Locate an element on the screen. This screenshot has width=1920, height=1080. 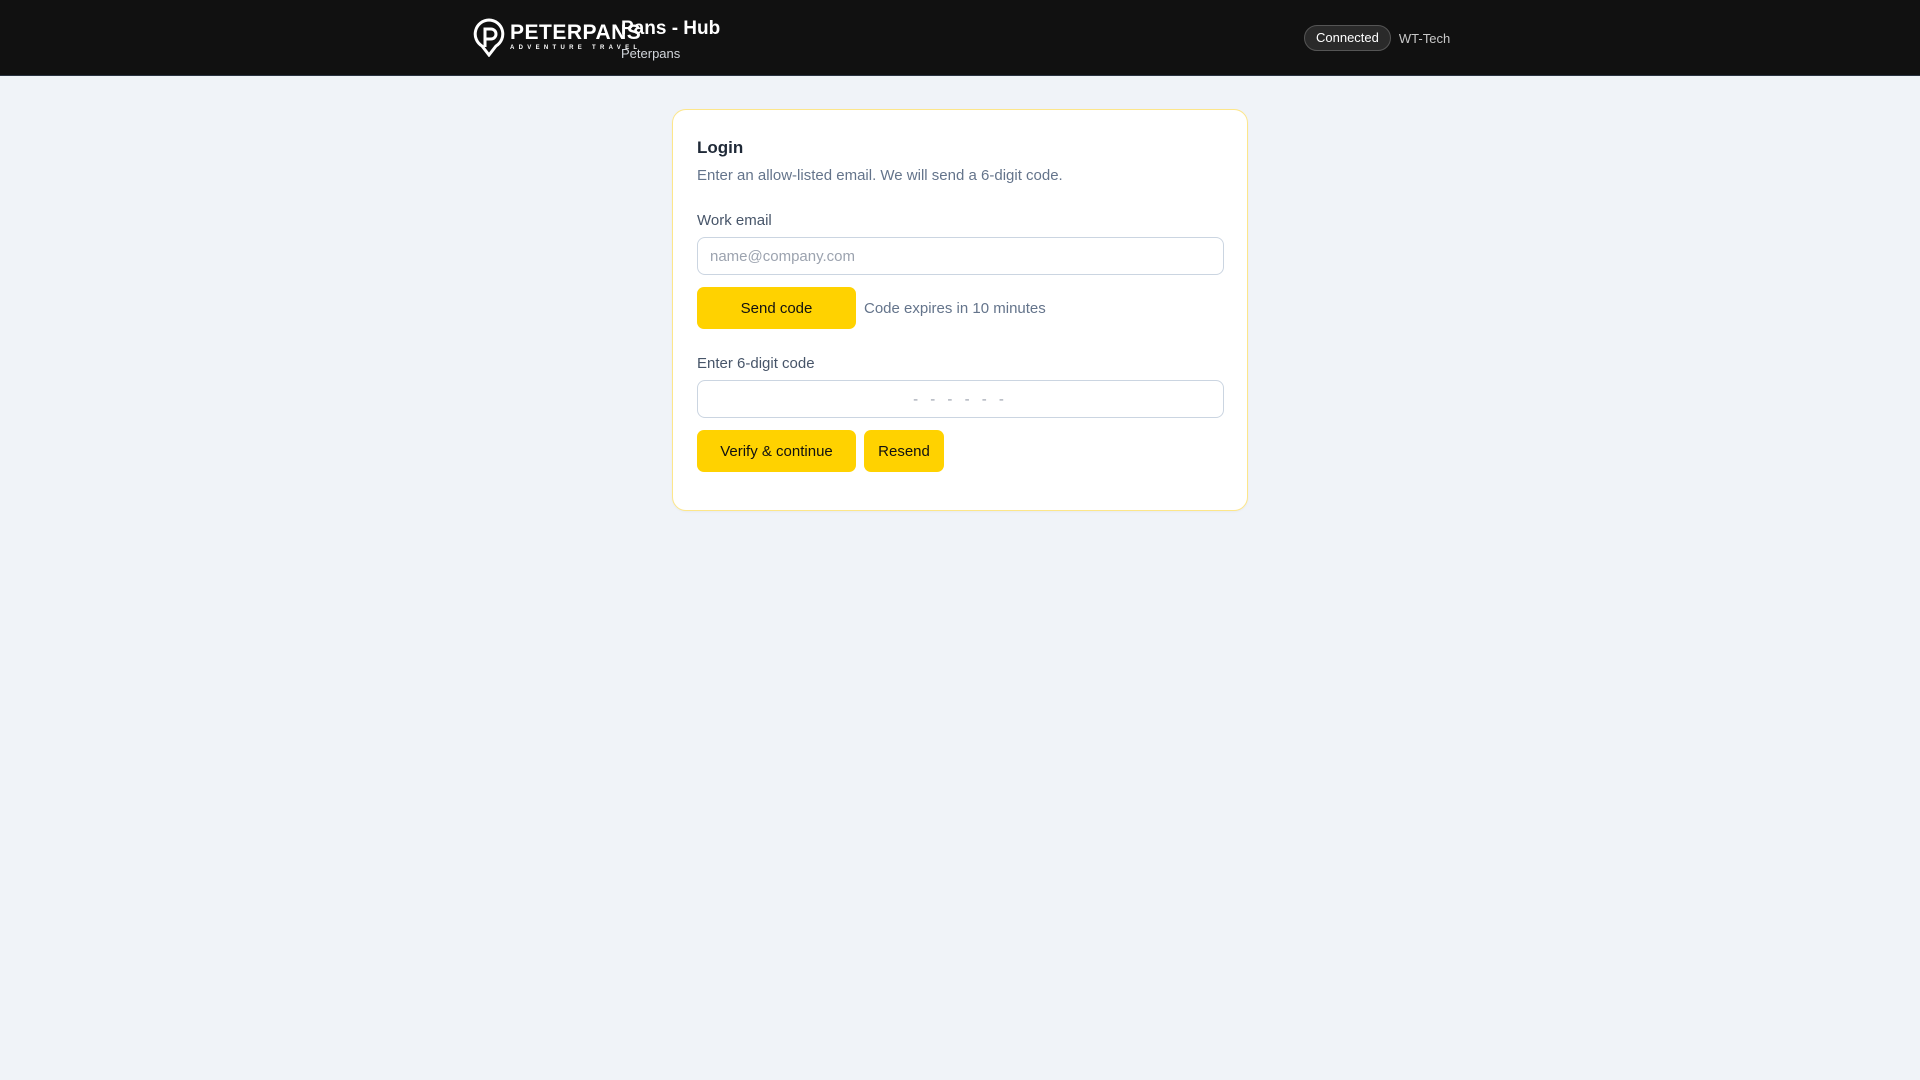
app-subtitle: Peterpans is located at coordinates (651, 53).